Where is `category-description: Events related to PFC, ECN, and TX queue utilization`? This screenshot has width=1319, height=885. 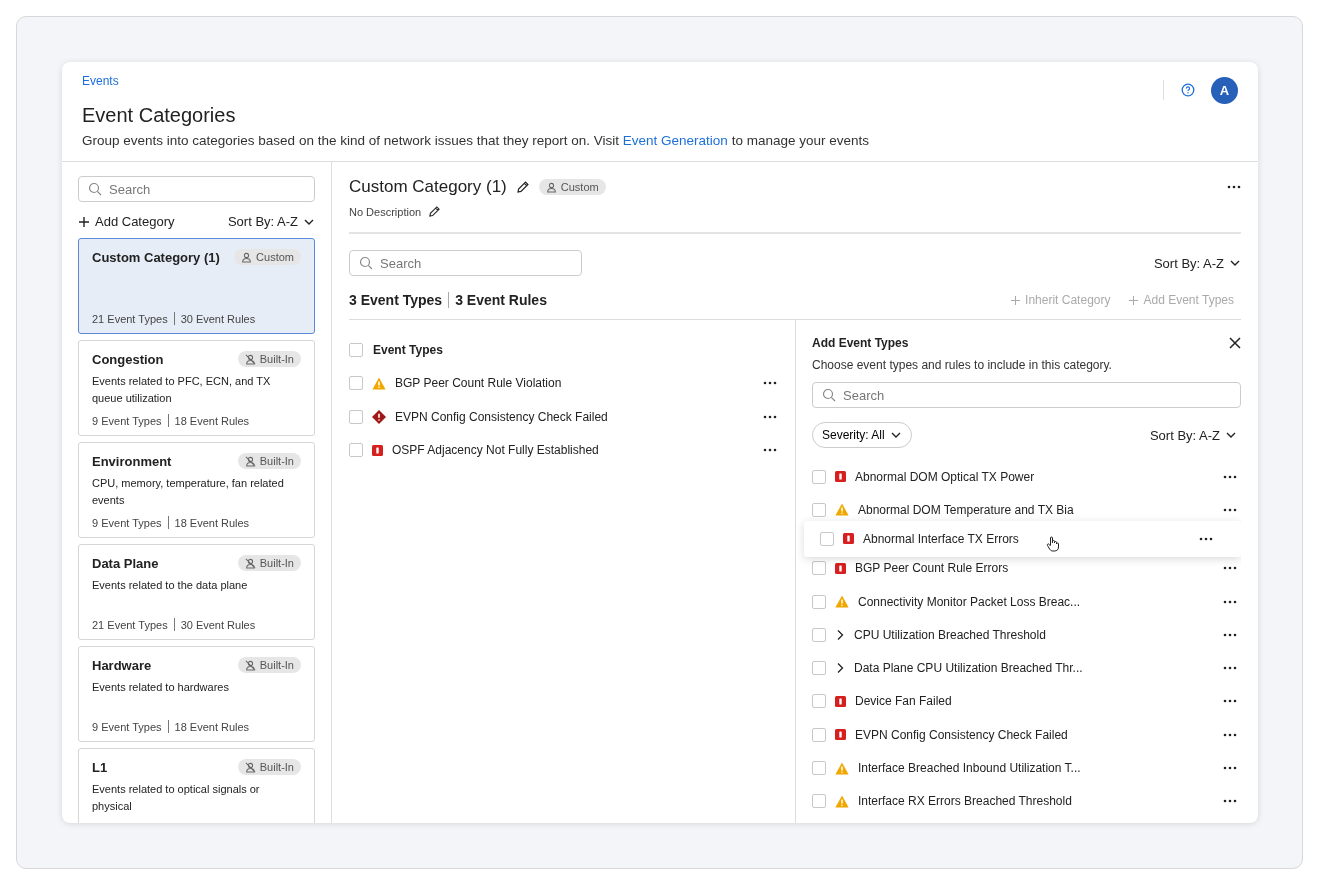
category-description: Events related to PFC, ECN, and TX queue utilization is located at coordinates (182, 390).